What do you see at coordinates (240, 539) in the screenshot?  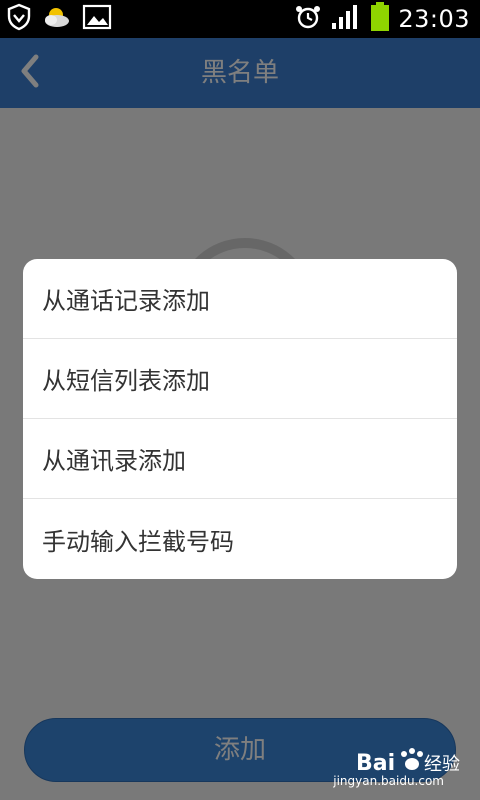 I see `menu-item-manual-input: 手动输入拦截号码` at bounding box center [240, 539].